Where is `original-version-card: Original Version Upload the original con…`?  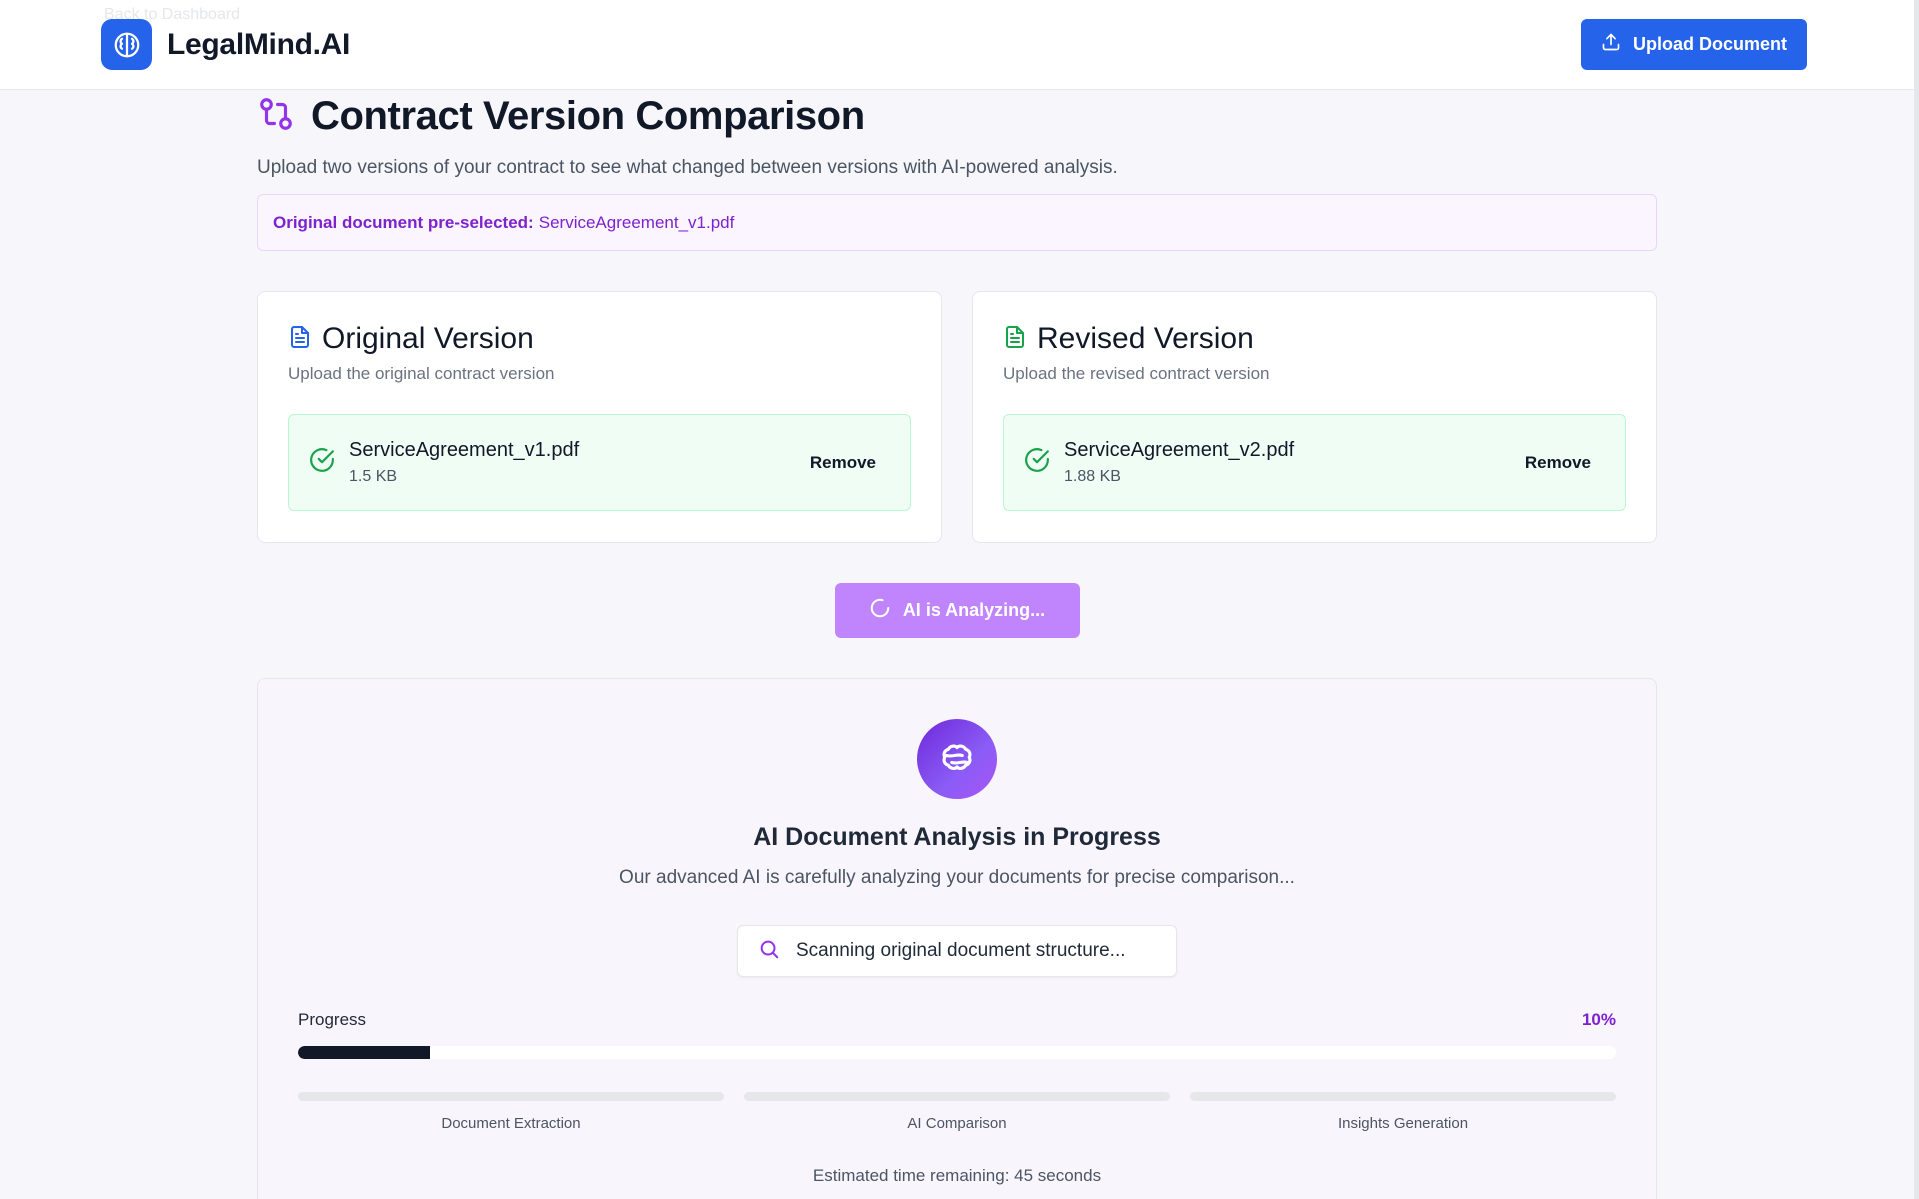
original-version-card: Original Version Upload the original con… is located at coordinates (599, 417).